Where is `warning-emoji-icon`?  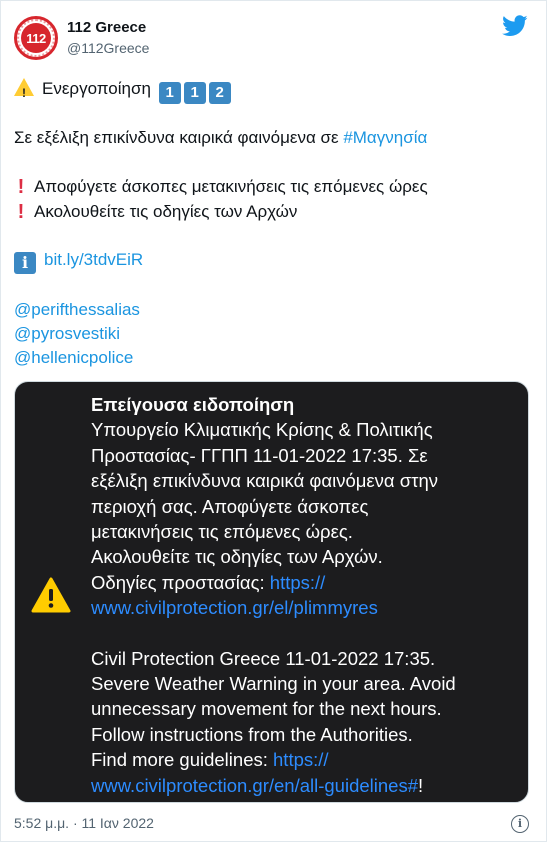
warning-emoji-icon is located at coordinates (24, 91).